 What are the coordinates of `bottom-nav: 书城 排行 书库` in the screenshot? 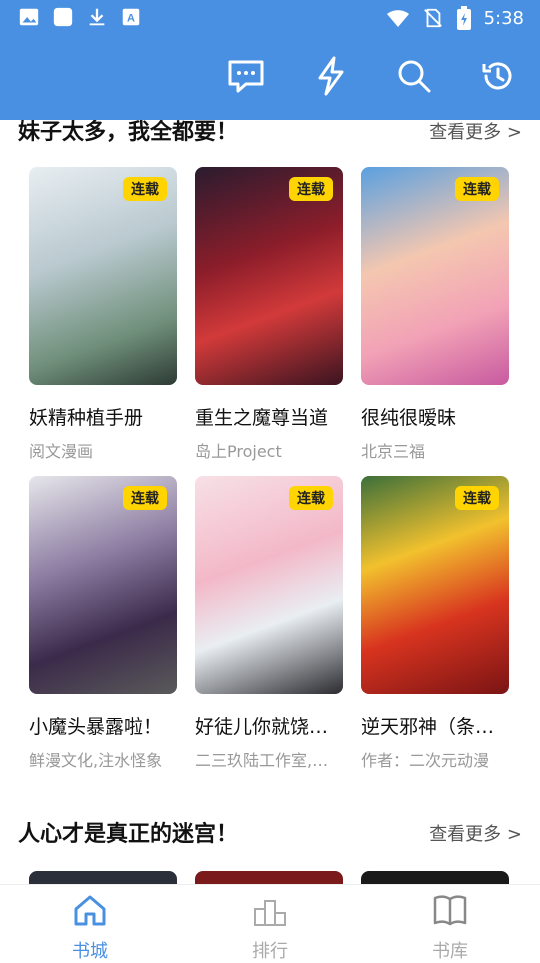 It's located at (270, 923).